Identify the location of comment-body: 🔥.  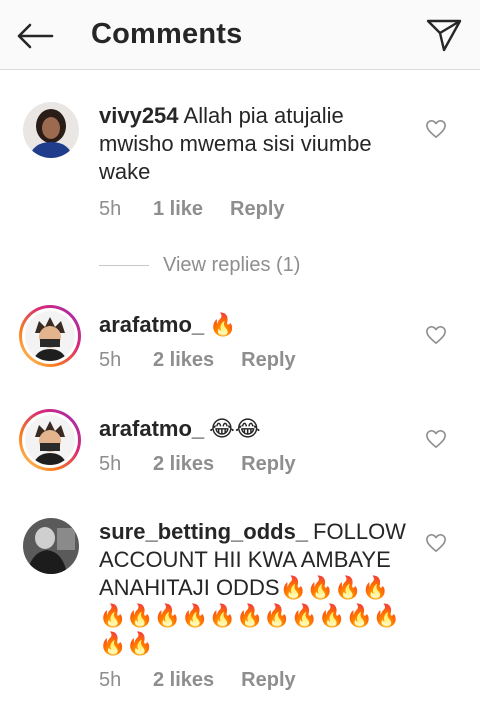
(223, 324).